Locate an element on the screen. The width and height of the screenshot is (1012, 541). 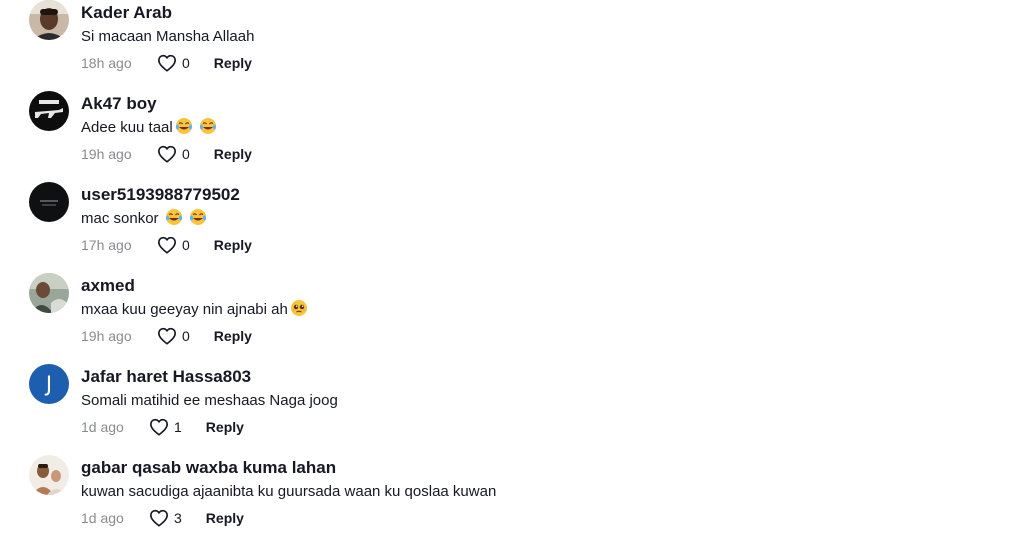
dark-photo-icon is located at coordinates (49, 202).